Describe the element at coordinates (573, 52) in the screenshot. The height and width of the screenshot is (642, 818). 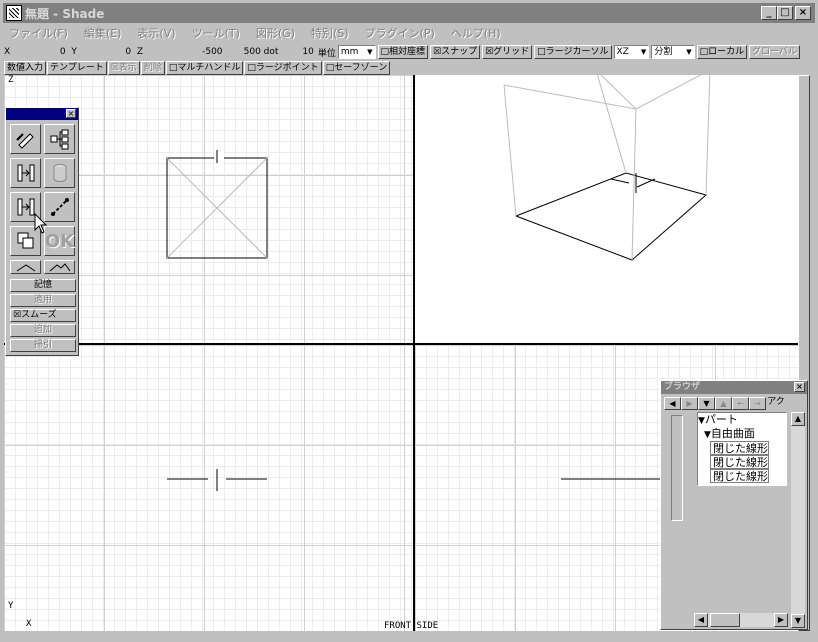
I see `large-cursor-checkbox: □ラージカーソル` at that location.